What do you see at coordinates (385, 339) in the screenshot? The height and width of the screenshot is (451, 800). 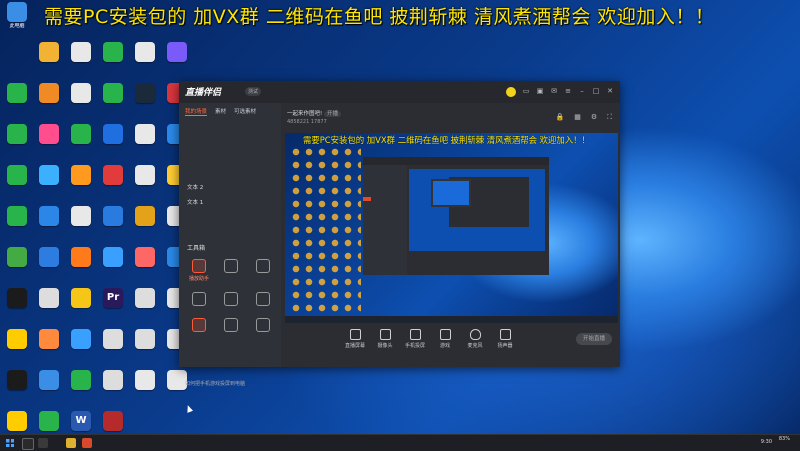 I see `camera-button: 摄像头` at bounding box center [385, 339].